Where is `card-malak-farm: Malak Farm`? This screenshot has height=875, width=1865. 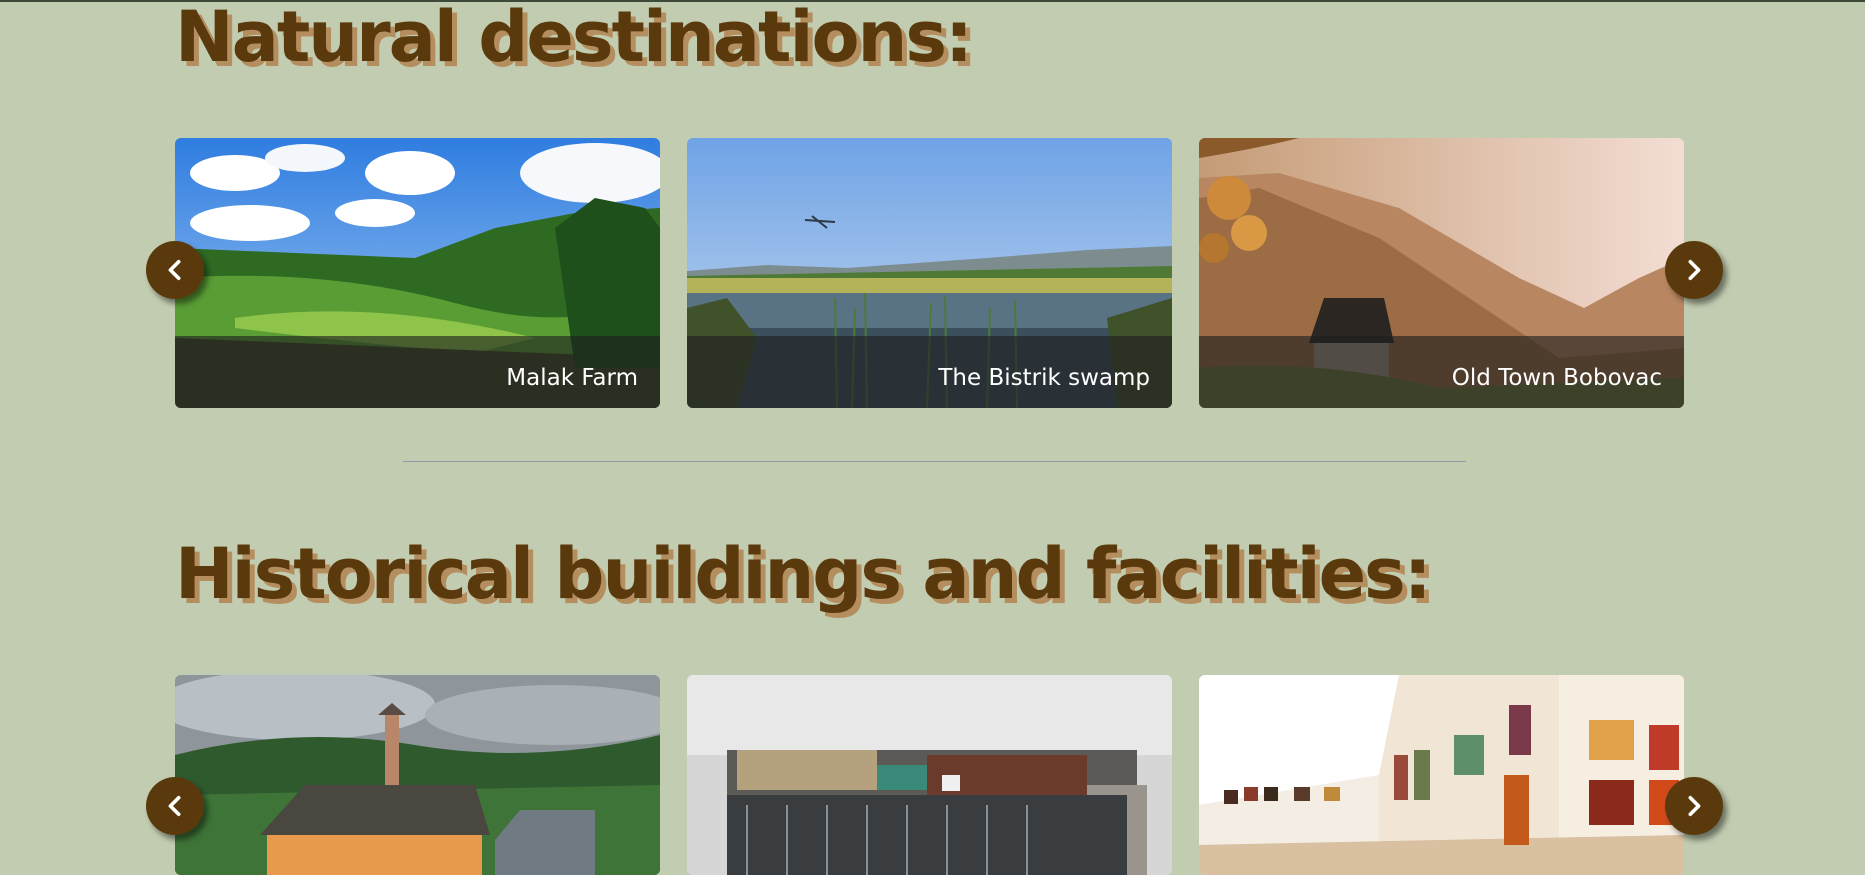 card-malak-farm: Malak Farm is located at coordinates (417, 273).